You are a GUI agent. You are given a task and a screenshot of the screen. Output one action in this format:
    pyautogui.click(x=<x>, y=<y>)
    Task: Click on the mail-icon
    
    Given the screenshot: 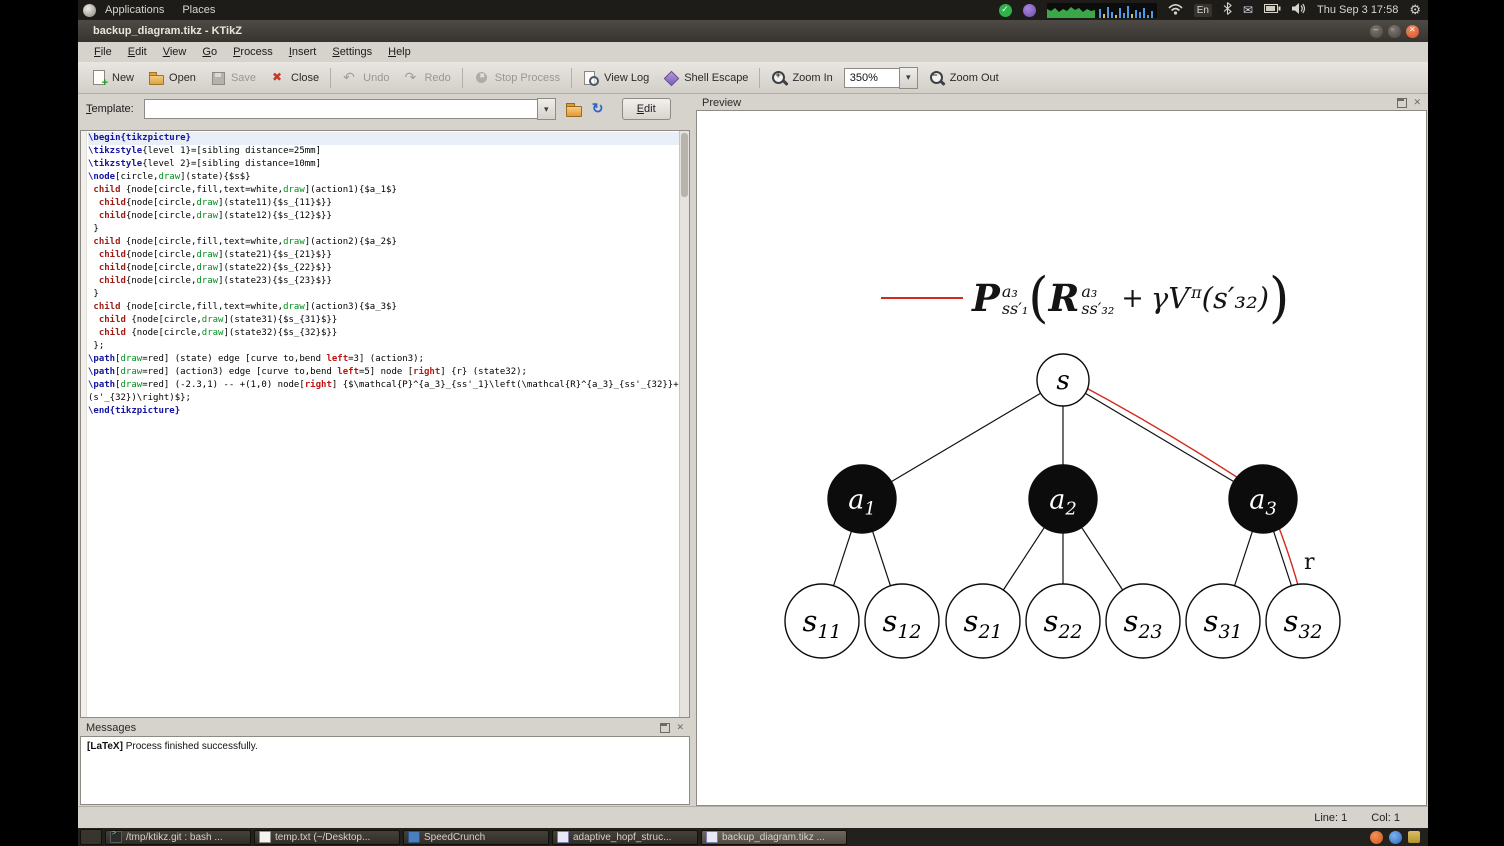 What is the action you would take?
    pyautogui.click(x=1248, y=10)
    